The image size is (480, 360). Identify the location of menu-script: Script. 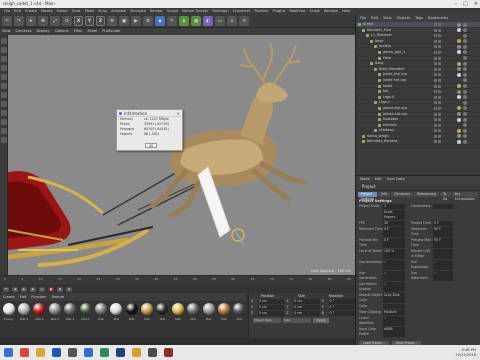
(314, 11).